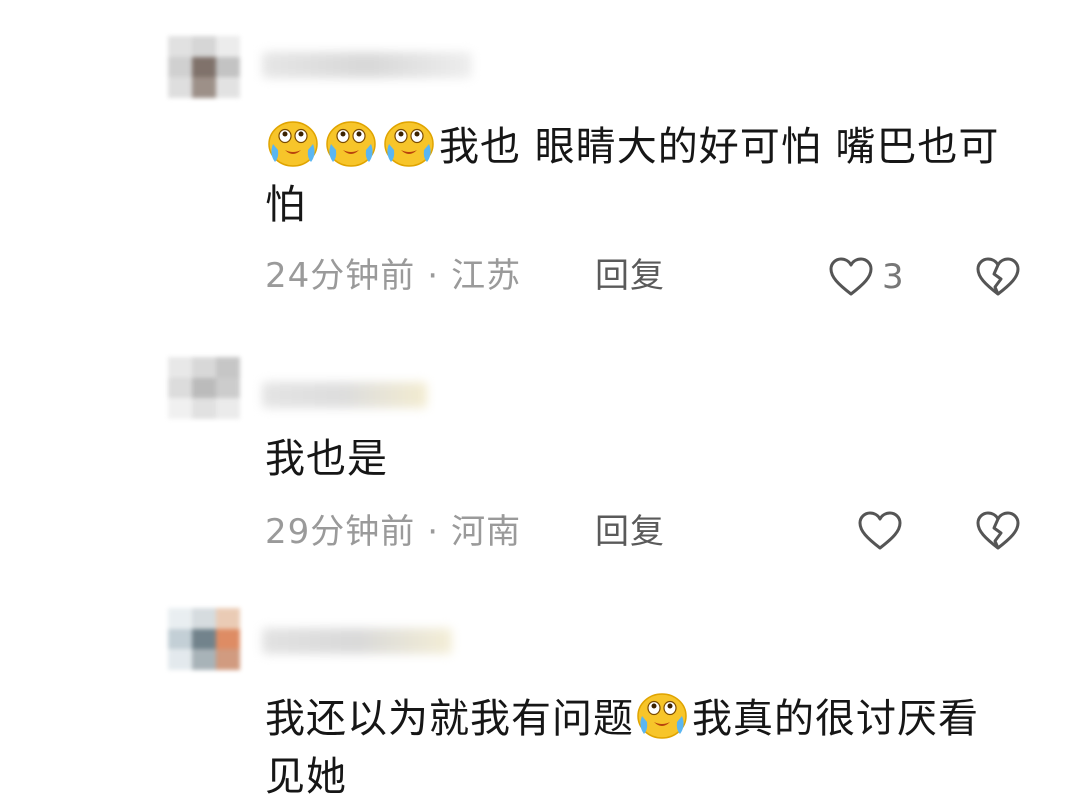 The image size is (1080, 806). What do you see at coordinates (340, 276) in the screenshot?
I see `comment-time: 24分钟前` at bounding box center [340, 276].